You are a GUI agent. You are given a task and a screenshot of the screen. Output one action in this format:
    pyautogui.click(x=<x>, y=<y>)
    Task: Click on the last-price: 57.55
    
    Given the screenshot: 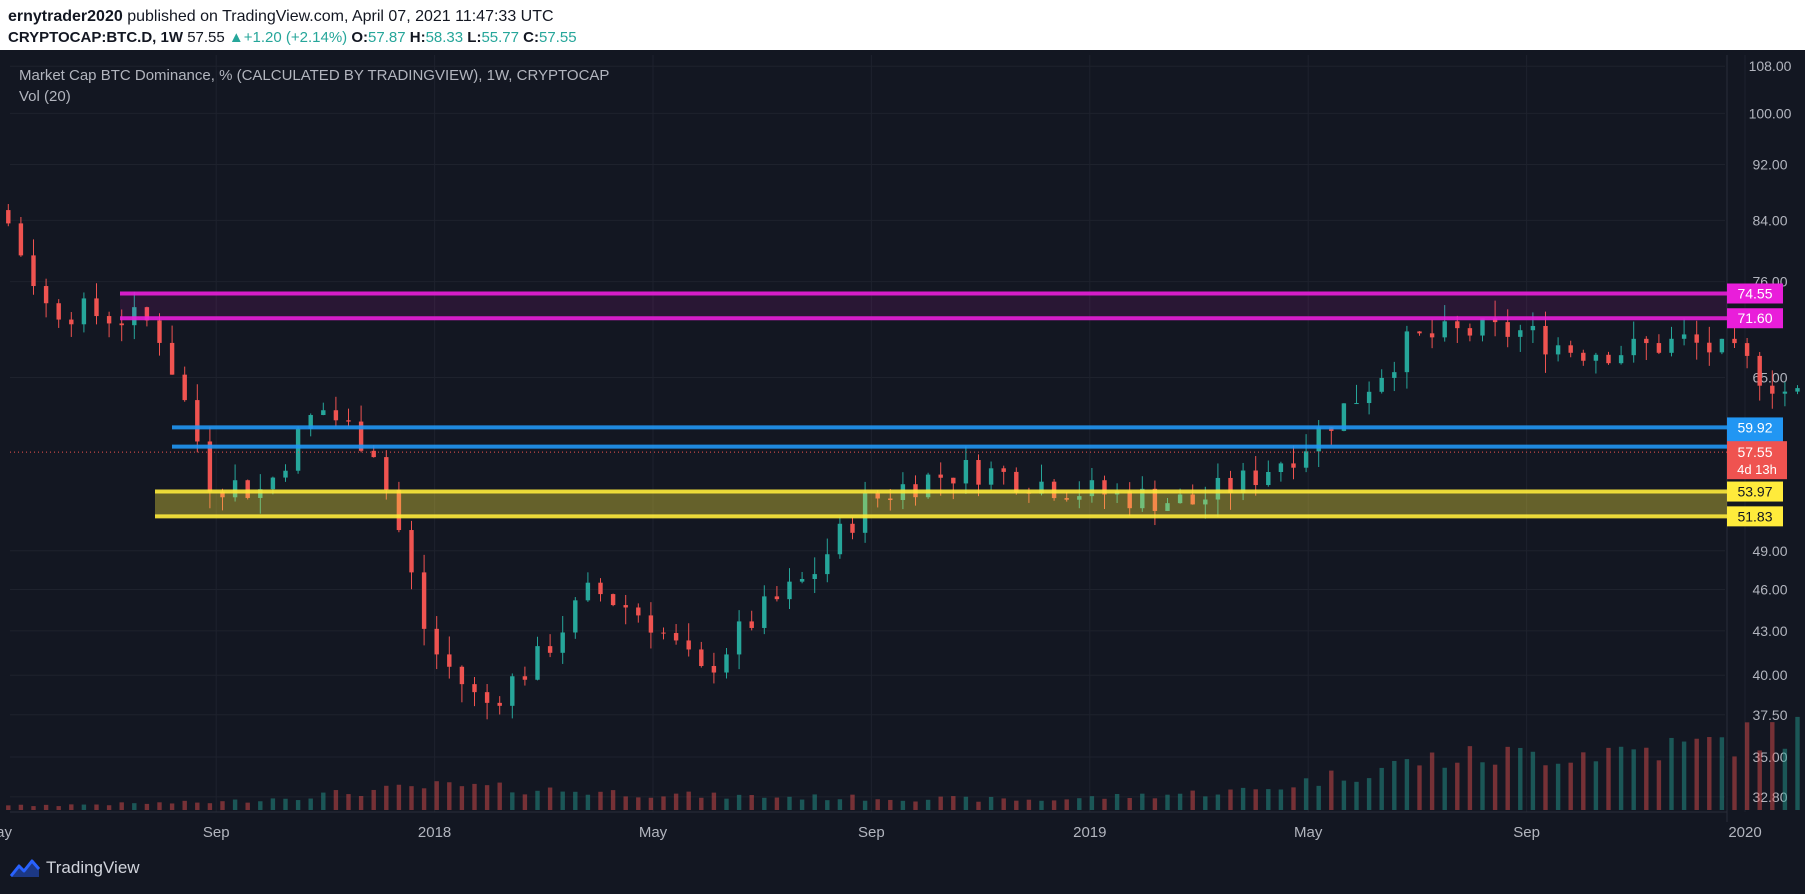 What is the action you would take?
    pyautogui.click(x=206, y=37)
    